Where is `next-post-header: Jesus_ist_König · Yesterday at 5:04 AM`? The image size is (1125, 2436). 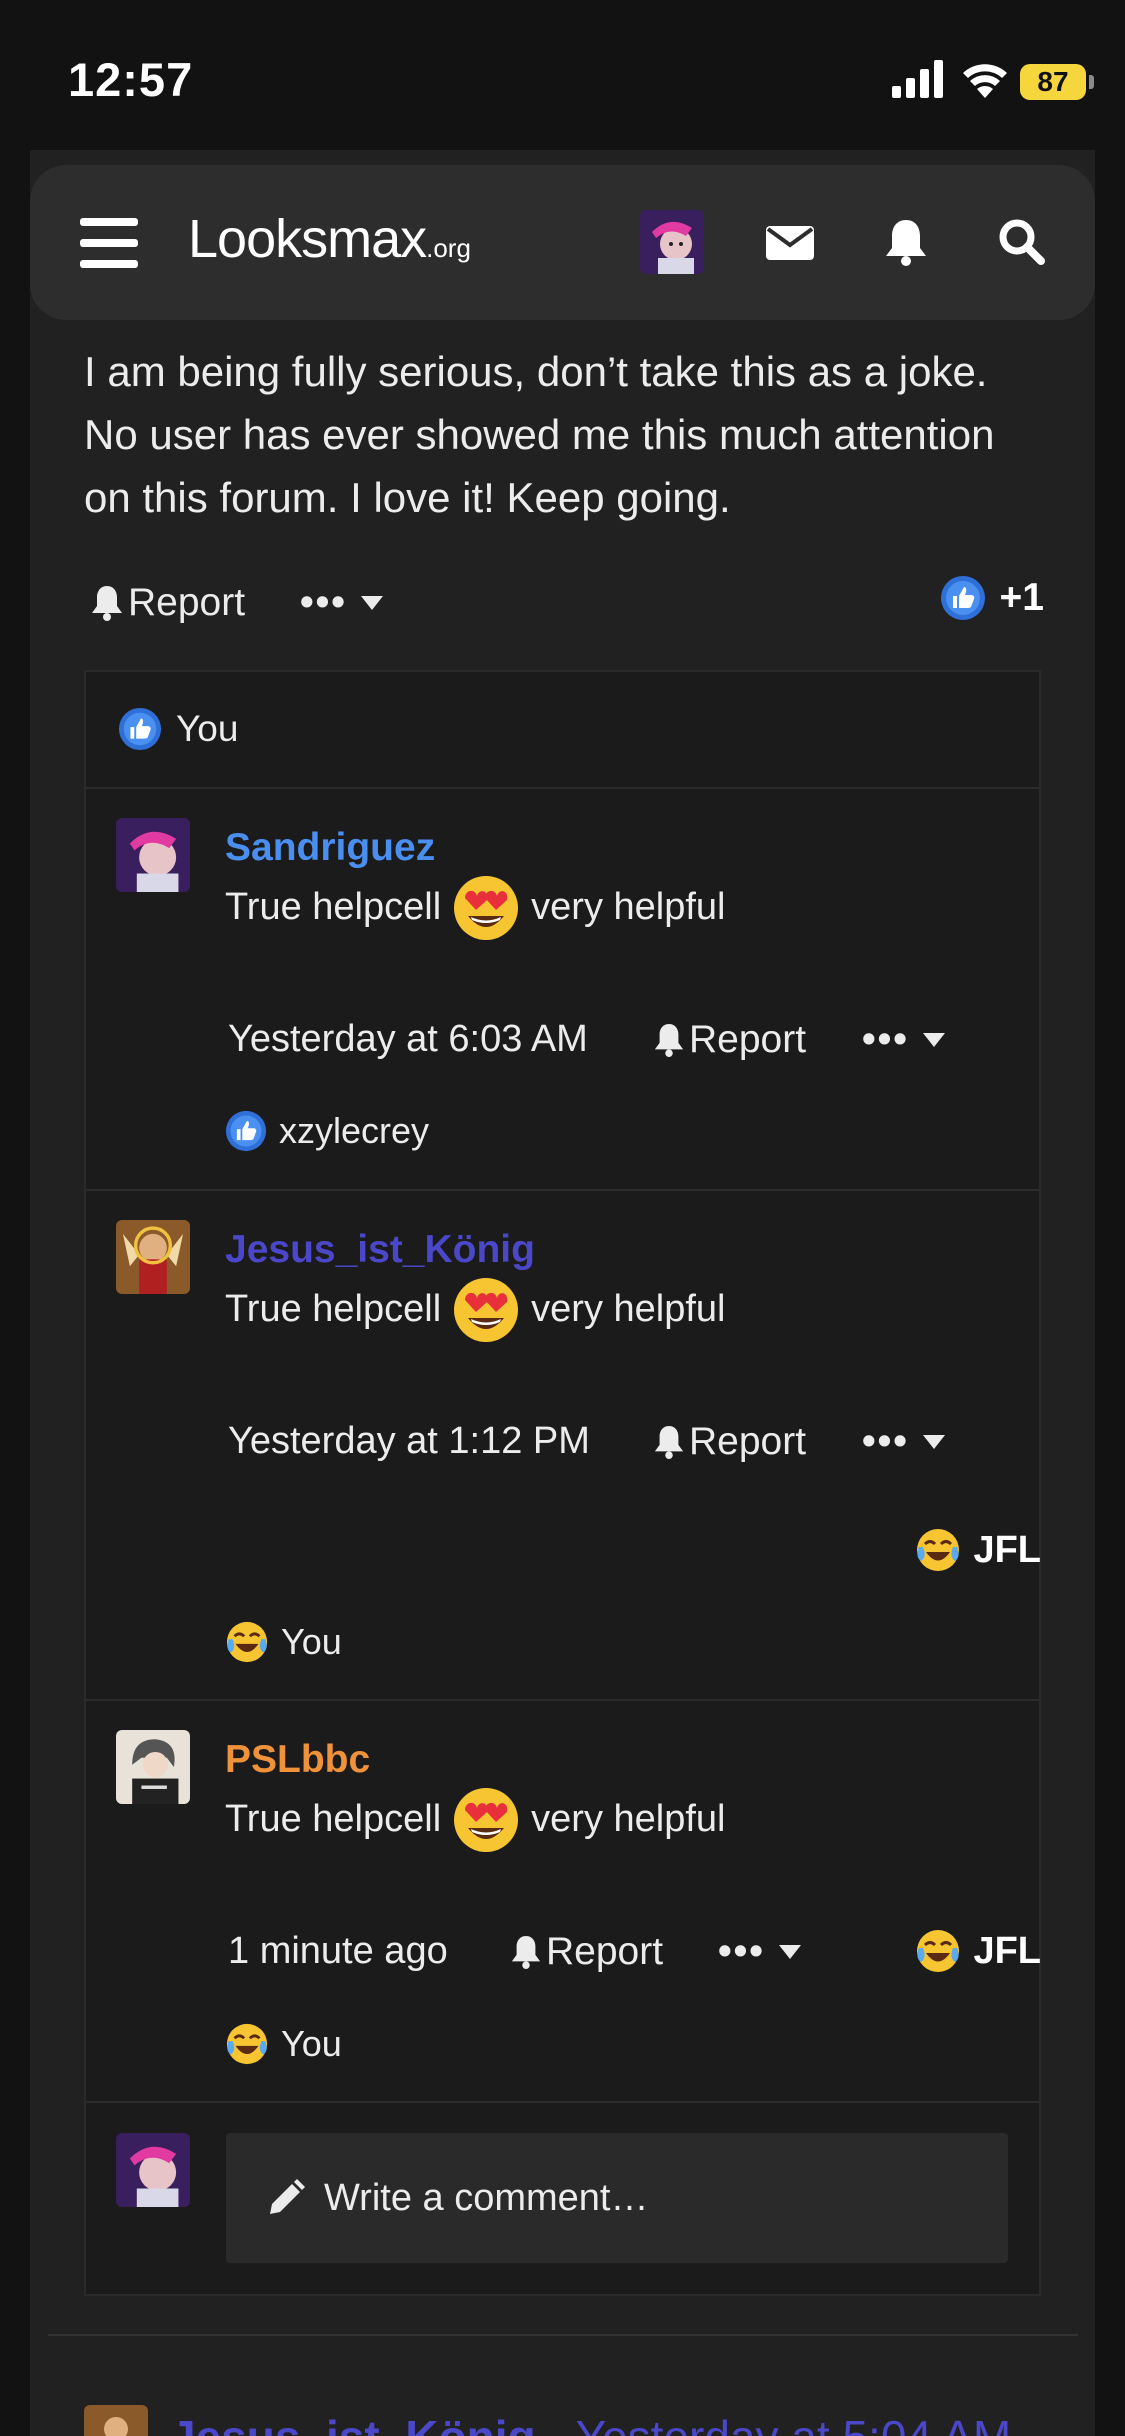 next-post-header: Jesus_ist_König · Yesterday at 5:04 AM is located at coordinates (590, 2423).